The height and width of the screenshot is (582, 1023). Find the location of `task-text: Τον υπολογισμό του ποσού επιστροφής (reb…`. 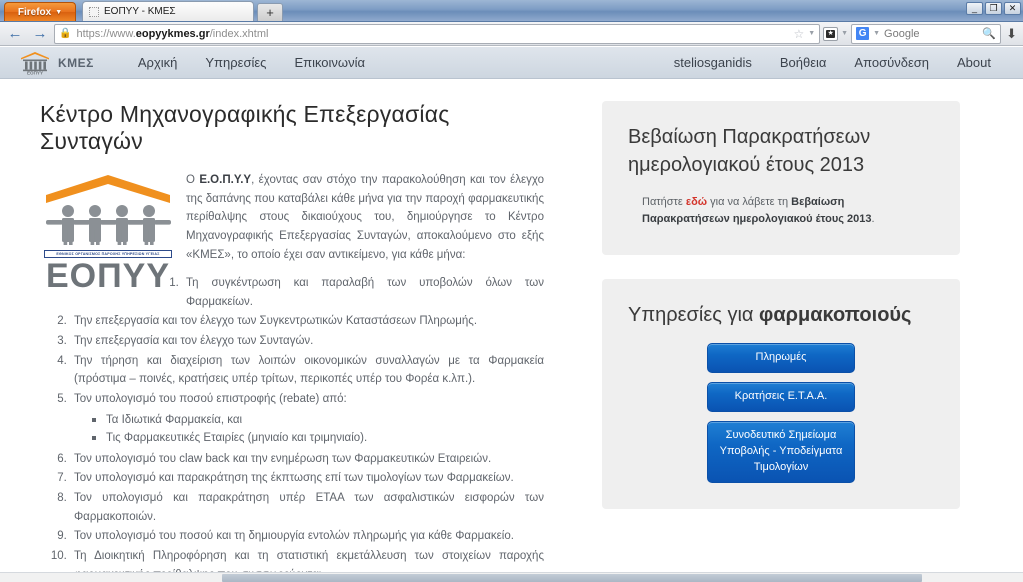

task-text: Τον υπολογισμό του ποσού επιστροφής (reb… is located at coordinates (210, 398).